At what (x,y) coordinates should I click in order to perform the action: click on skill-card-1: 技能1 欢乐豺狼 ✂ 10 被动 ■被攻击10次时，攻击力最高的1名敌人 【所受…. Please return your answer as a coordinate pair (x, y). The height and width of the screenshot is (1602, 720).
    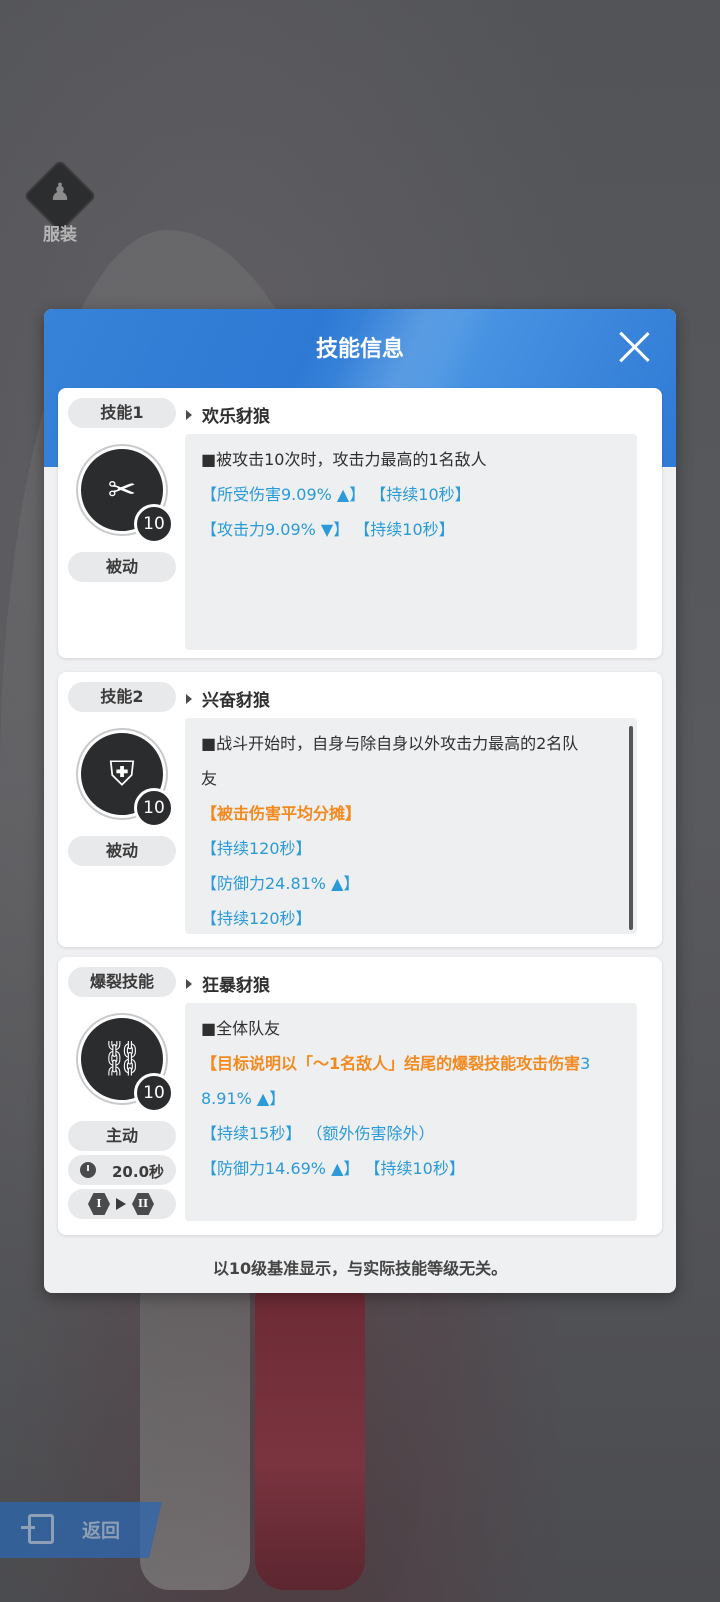
    Looking at the image, I should click on (360, 523).